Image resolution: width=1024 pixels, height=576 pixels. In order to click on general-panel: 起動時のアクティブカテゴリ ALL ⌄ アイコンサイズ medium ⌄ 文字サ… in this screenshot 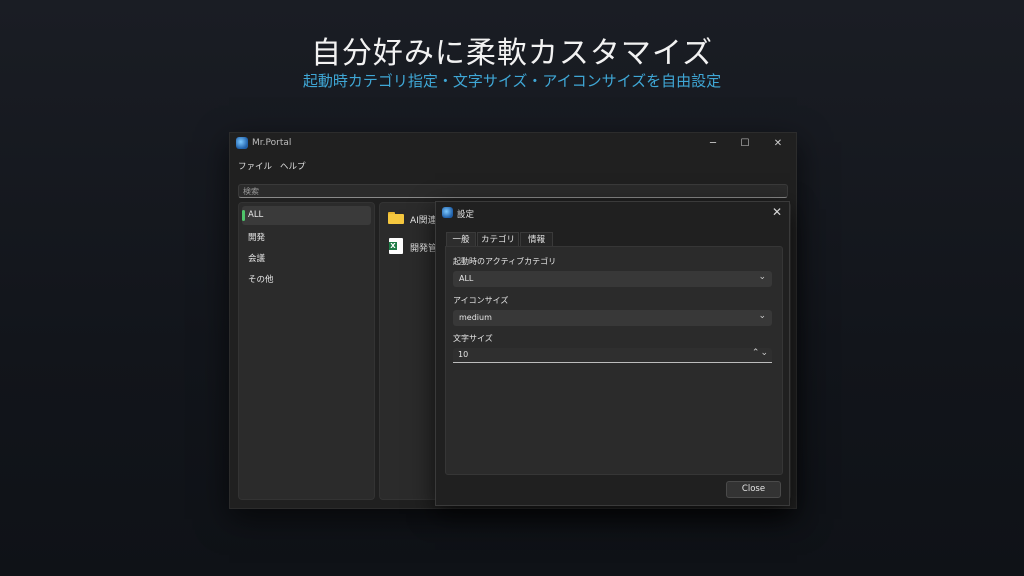, I will do `click(614, 360)`.